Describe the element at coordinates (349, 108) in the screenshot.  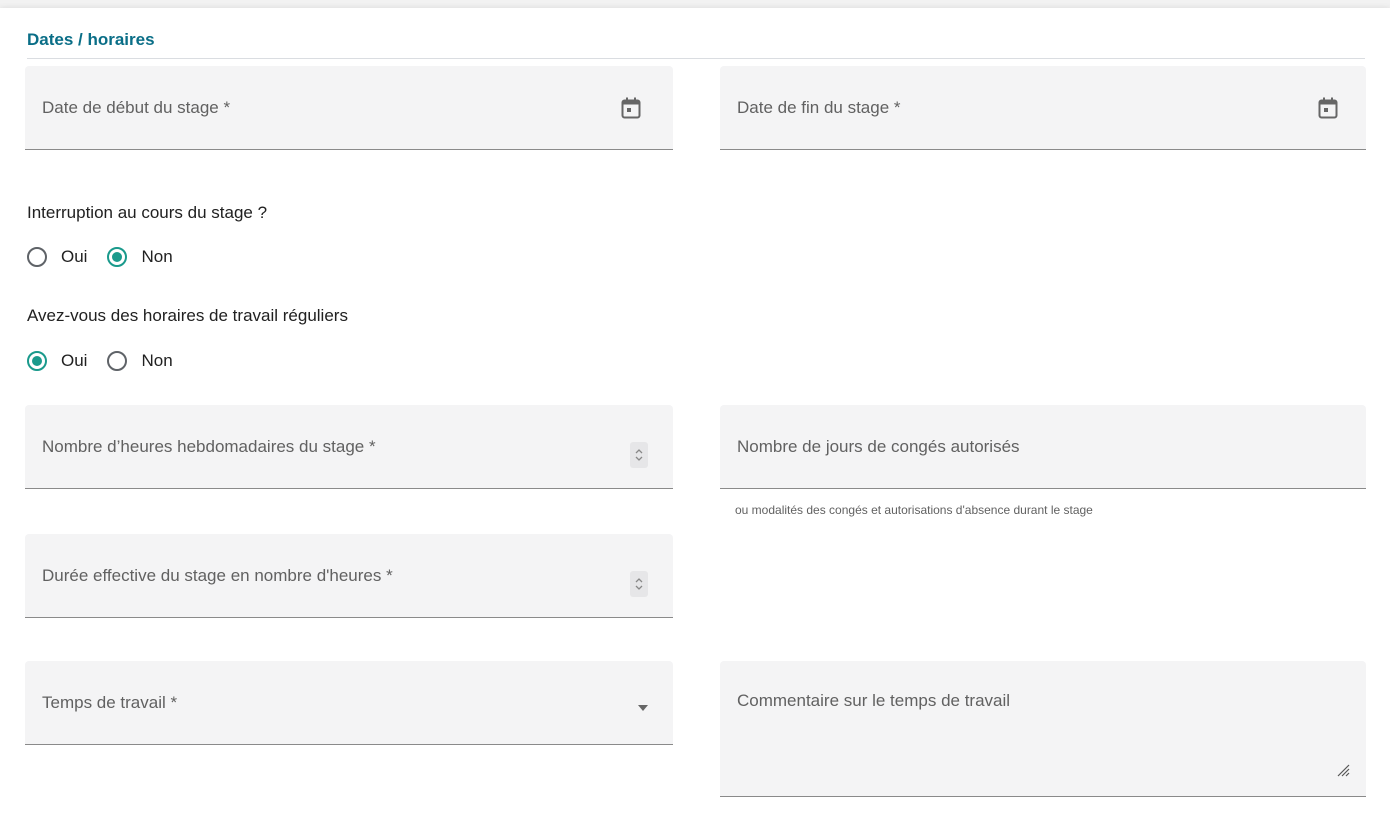
I see `start-date-field: Date de début du stage *` at that location.